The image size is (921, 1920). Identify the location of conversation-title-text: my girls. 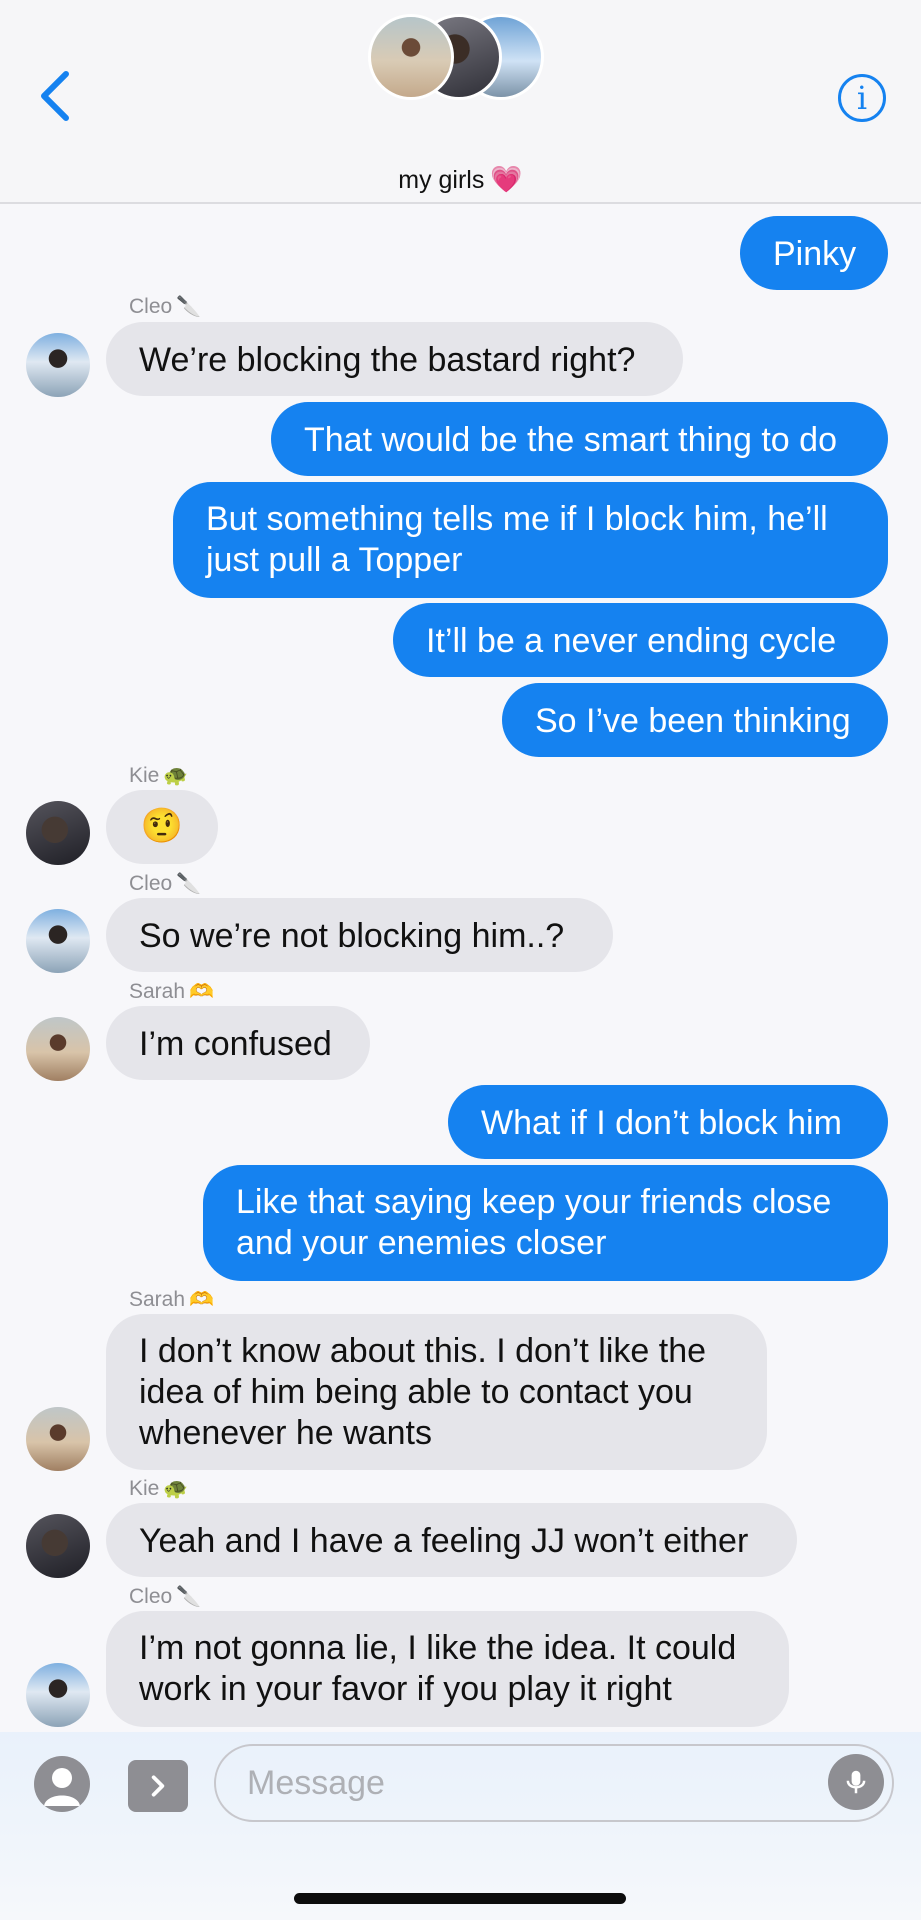
(441, 180).